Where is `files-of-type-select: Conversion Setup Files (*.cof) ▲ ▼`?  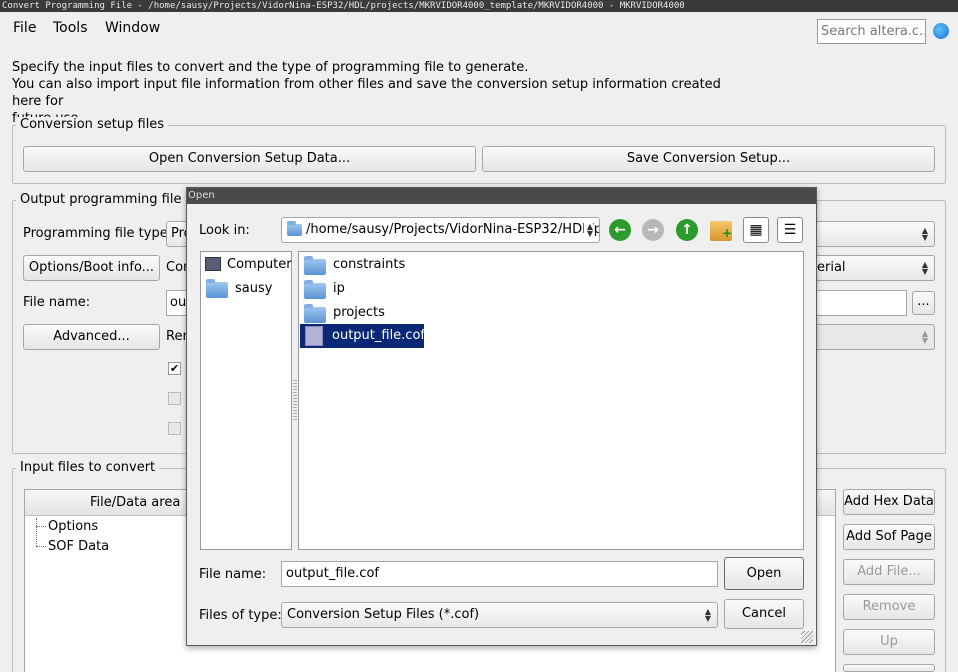
files-of-type-select: Conversion Setup Files (*.cof) ▲ ▼ is located at coordinates (499, 615).